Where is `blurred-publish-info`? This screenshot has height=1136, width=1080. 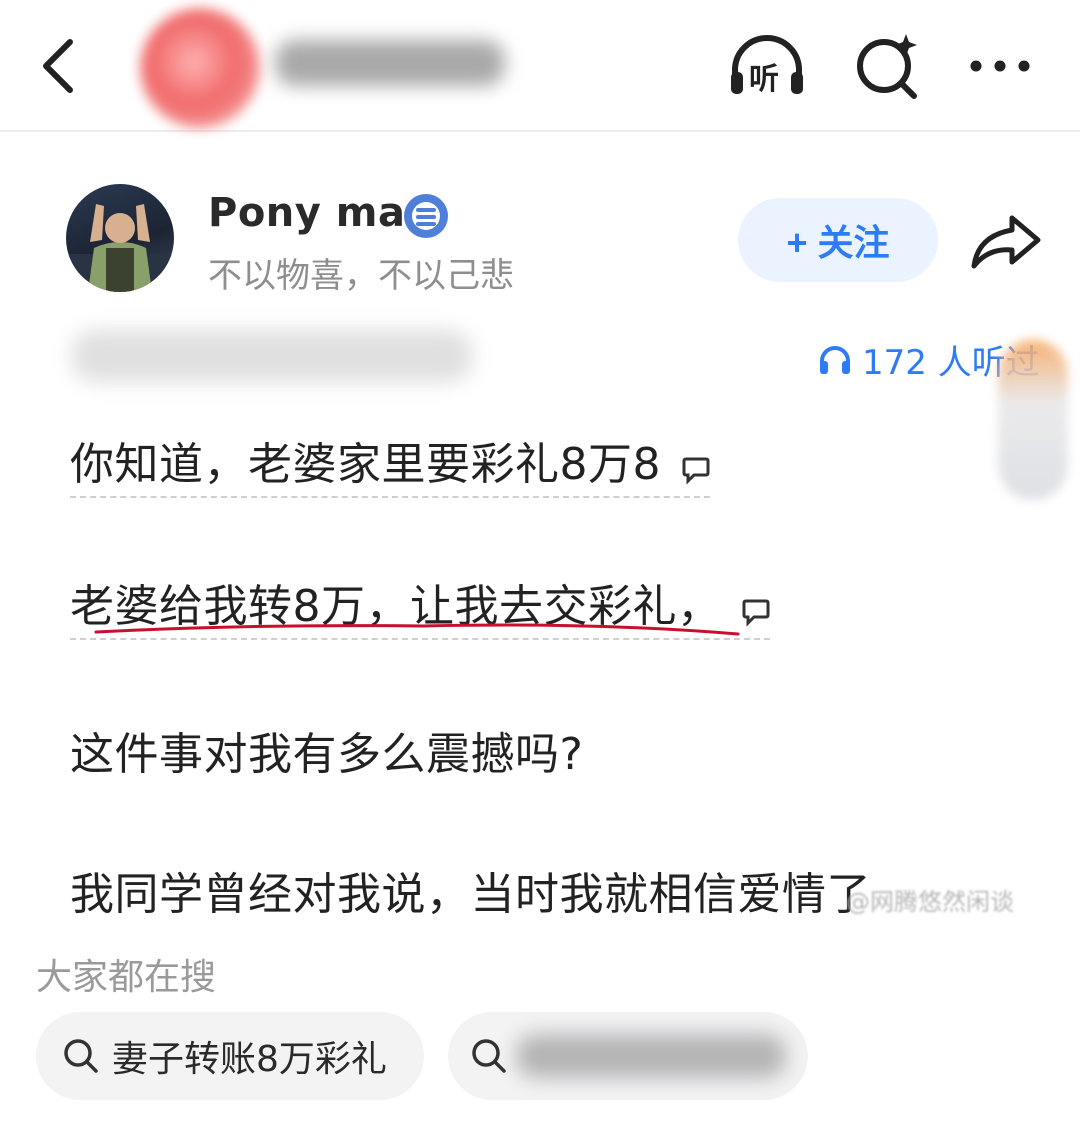
blurred-publish-info is located at coordinates (272, 356).